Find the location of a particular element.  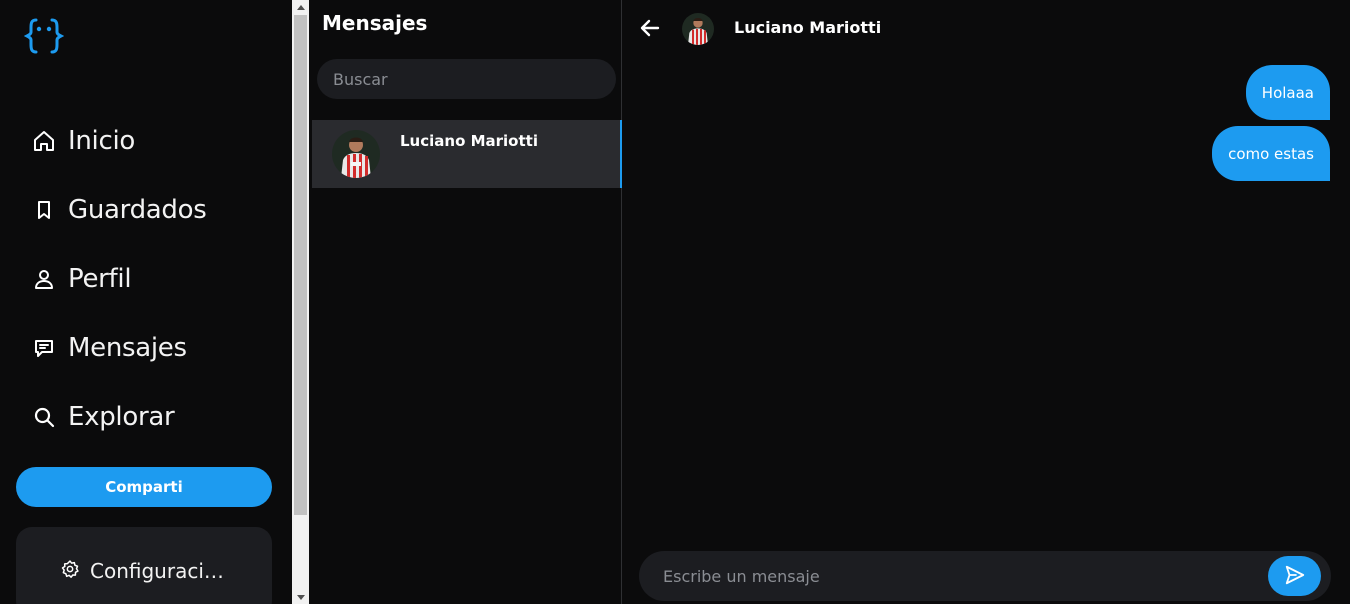

scroll-down-arrow-icon is located at coordinates (300, 597).